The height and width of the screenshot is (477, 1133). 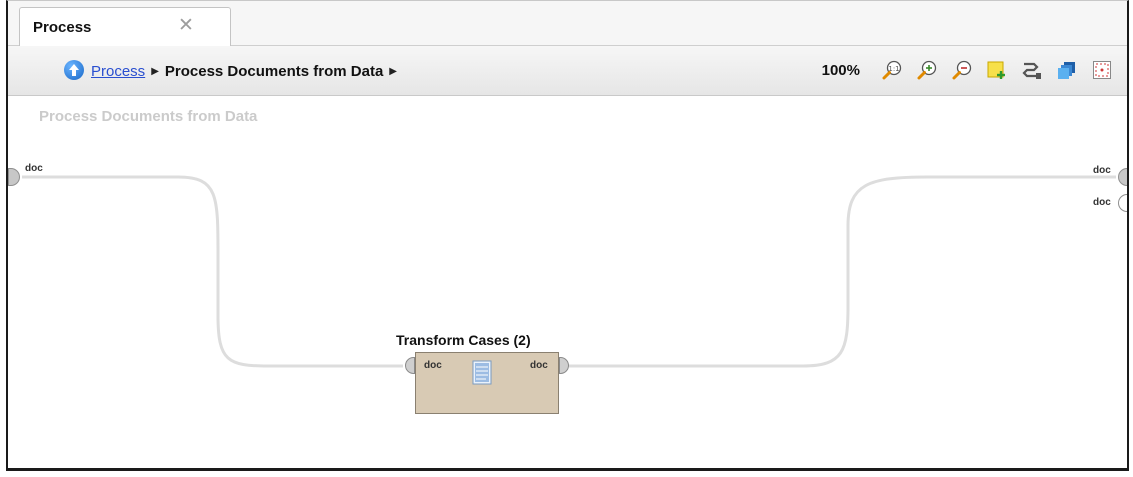 What do you see at coordinates (14, 177) in the screenshot?
I see `left-input-port` at bounding box center [14, 177].